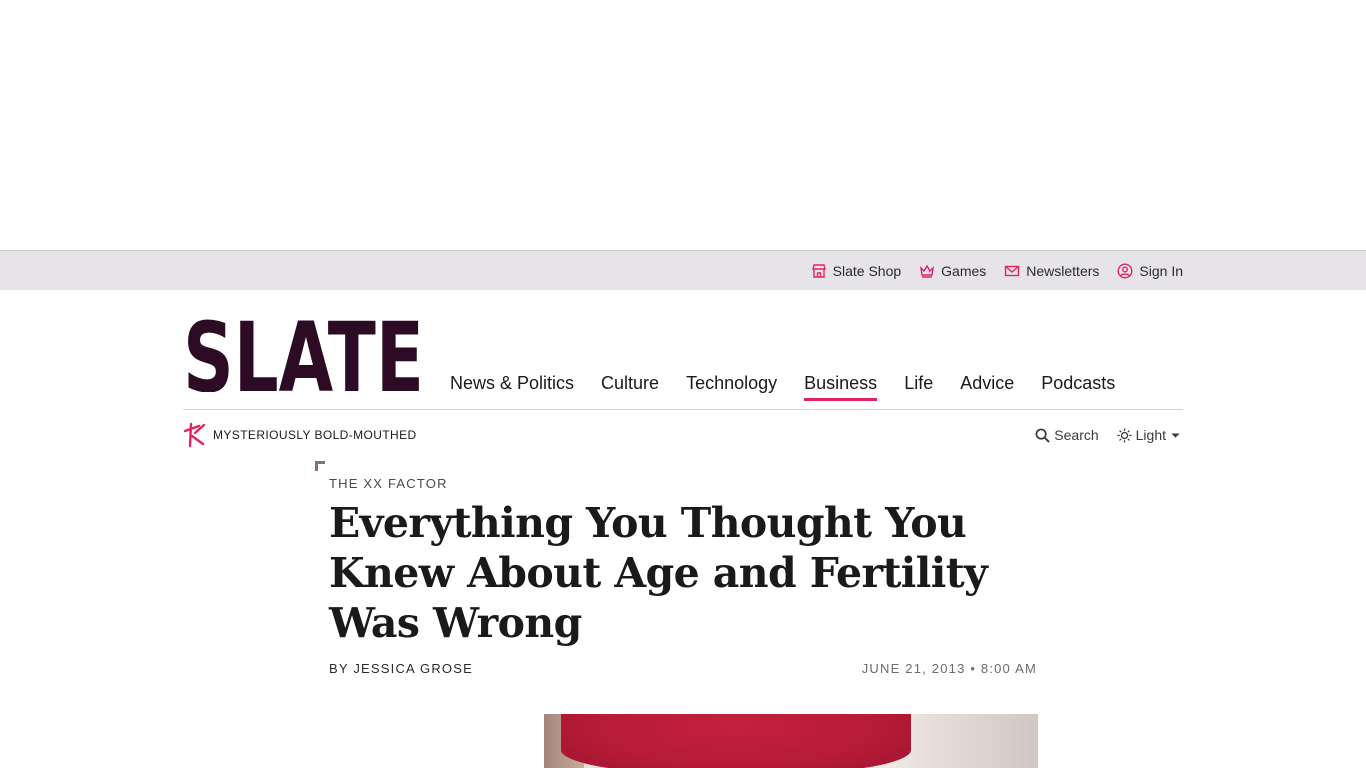  I want to click on logo-text: SLATE, so click(303, 355).